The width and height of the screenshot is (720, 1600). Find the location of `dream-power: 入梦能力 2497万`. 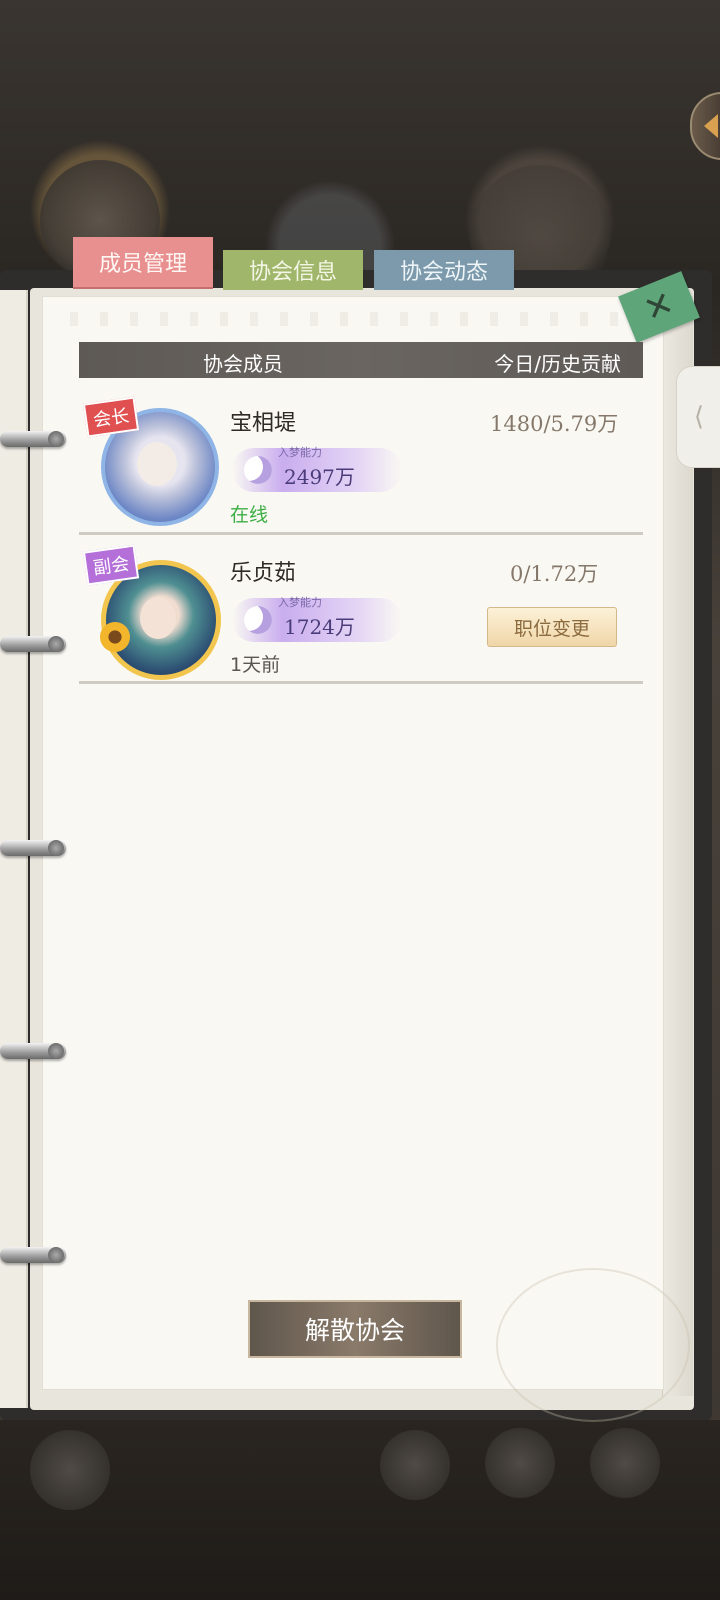

dream-power: 入梦能力 2497万 is located at coordinates (317, 469).